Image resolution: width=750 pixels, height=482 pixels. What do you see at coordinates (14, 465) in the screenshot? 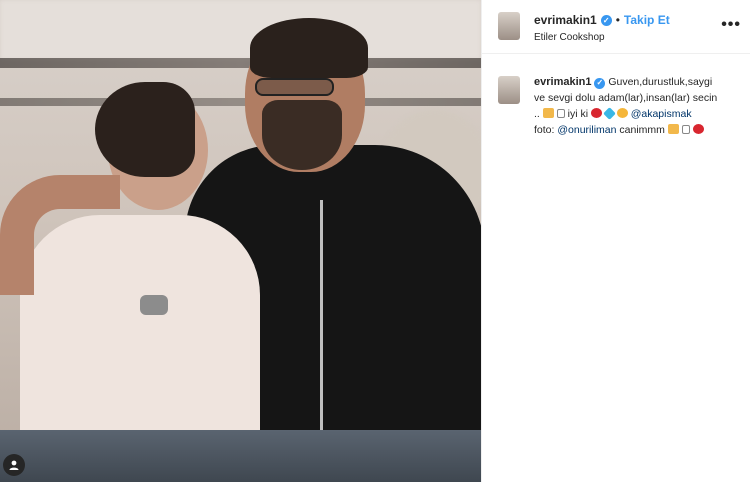
I see `user-tag-icon` at bounding box center [14, 465].